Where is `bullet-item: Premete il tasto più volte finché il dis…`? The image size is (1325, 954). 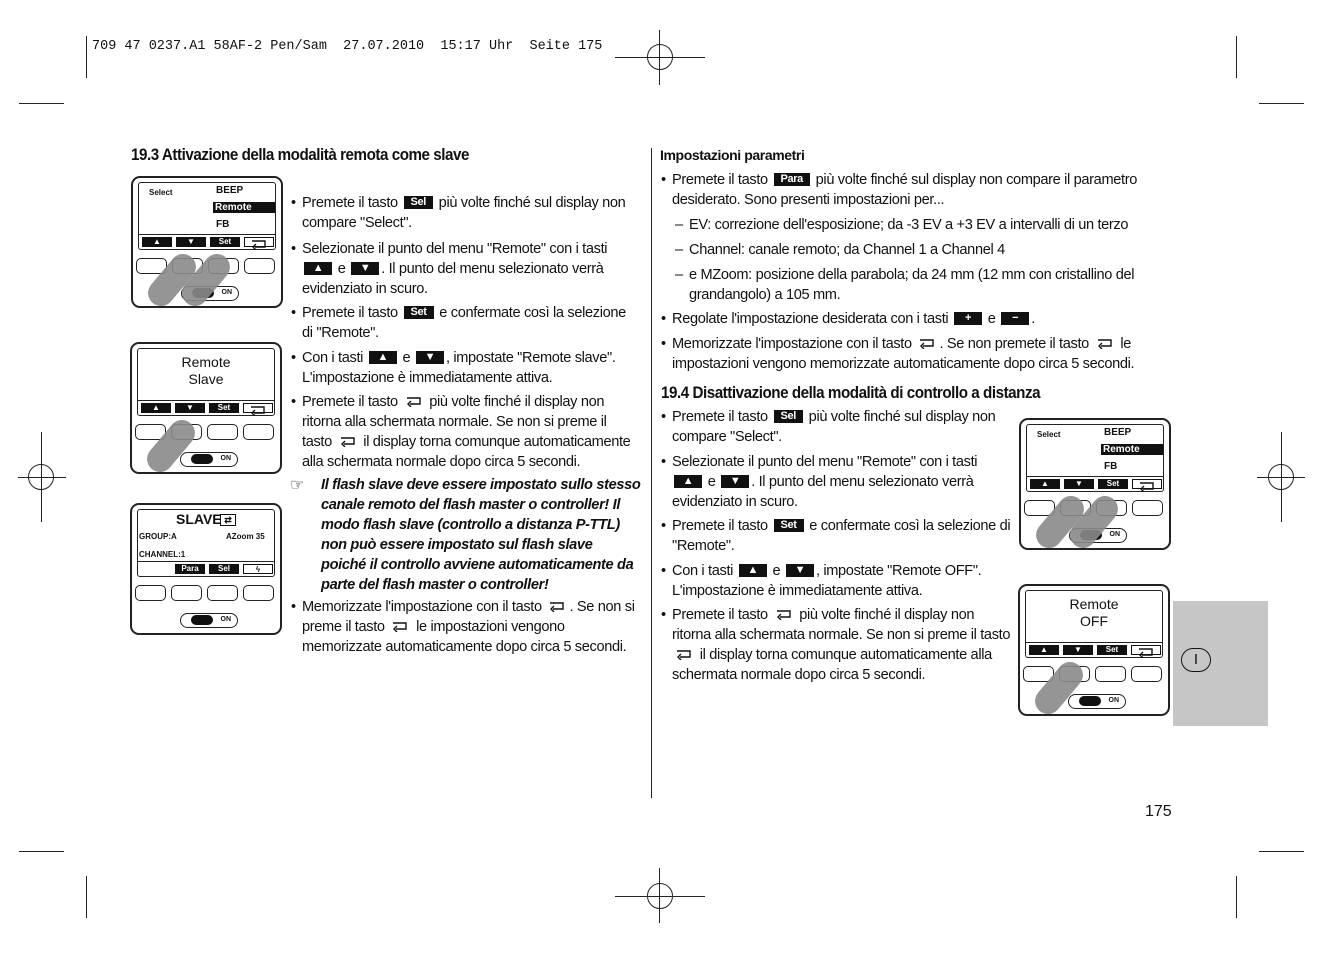
bullet-item: Premete il tasto più volte finché il dis… is located at coordinates (462, 432).